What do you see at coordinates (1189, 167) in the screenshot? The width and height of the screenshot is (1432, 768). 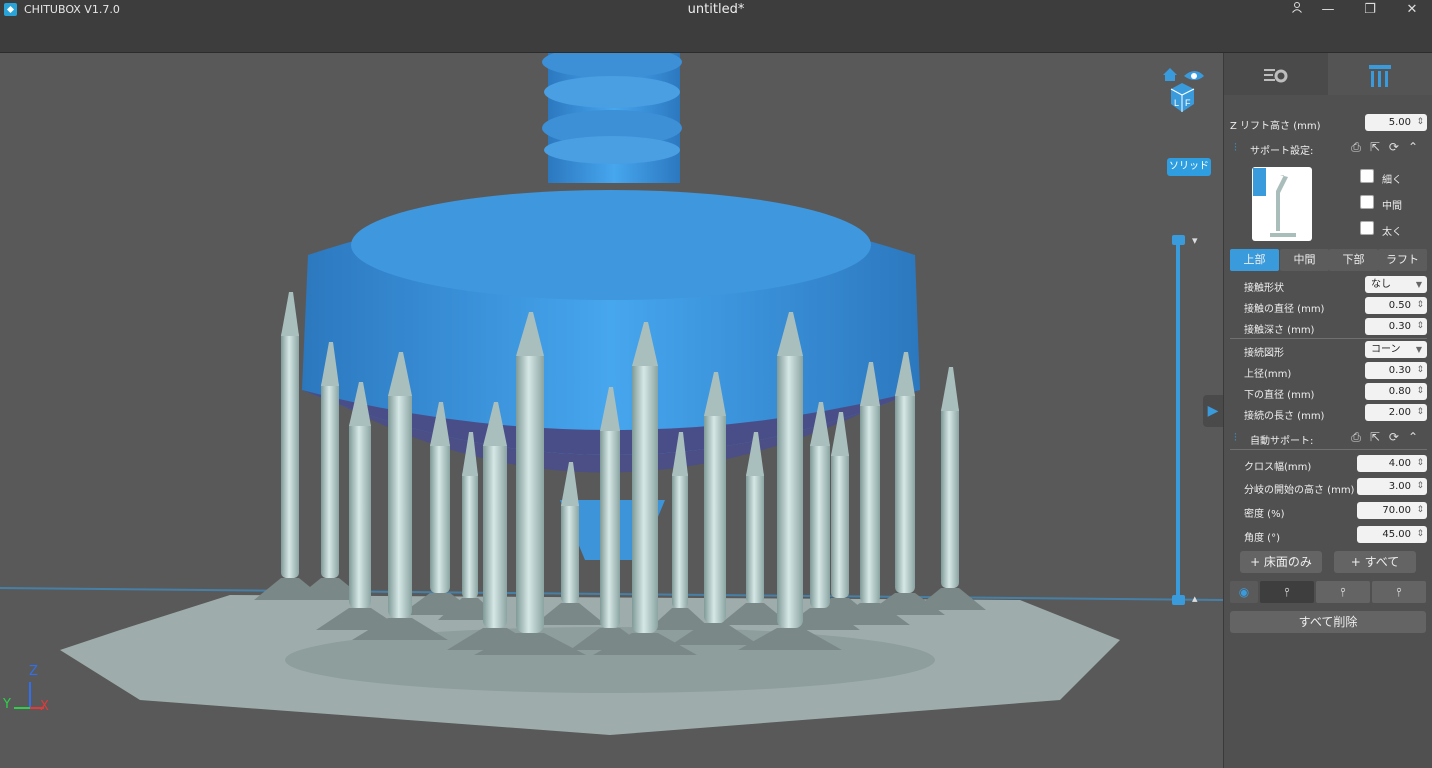 I see `render-mode-button: ソリッド` at bounding box center [1189, 167].